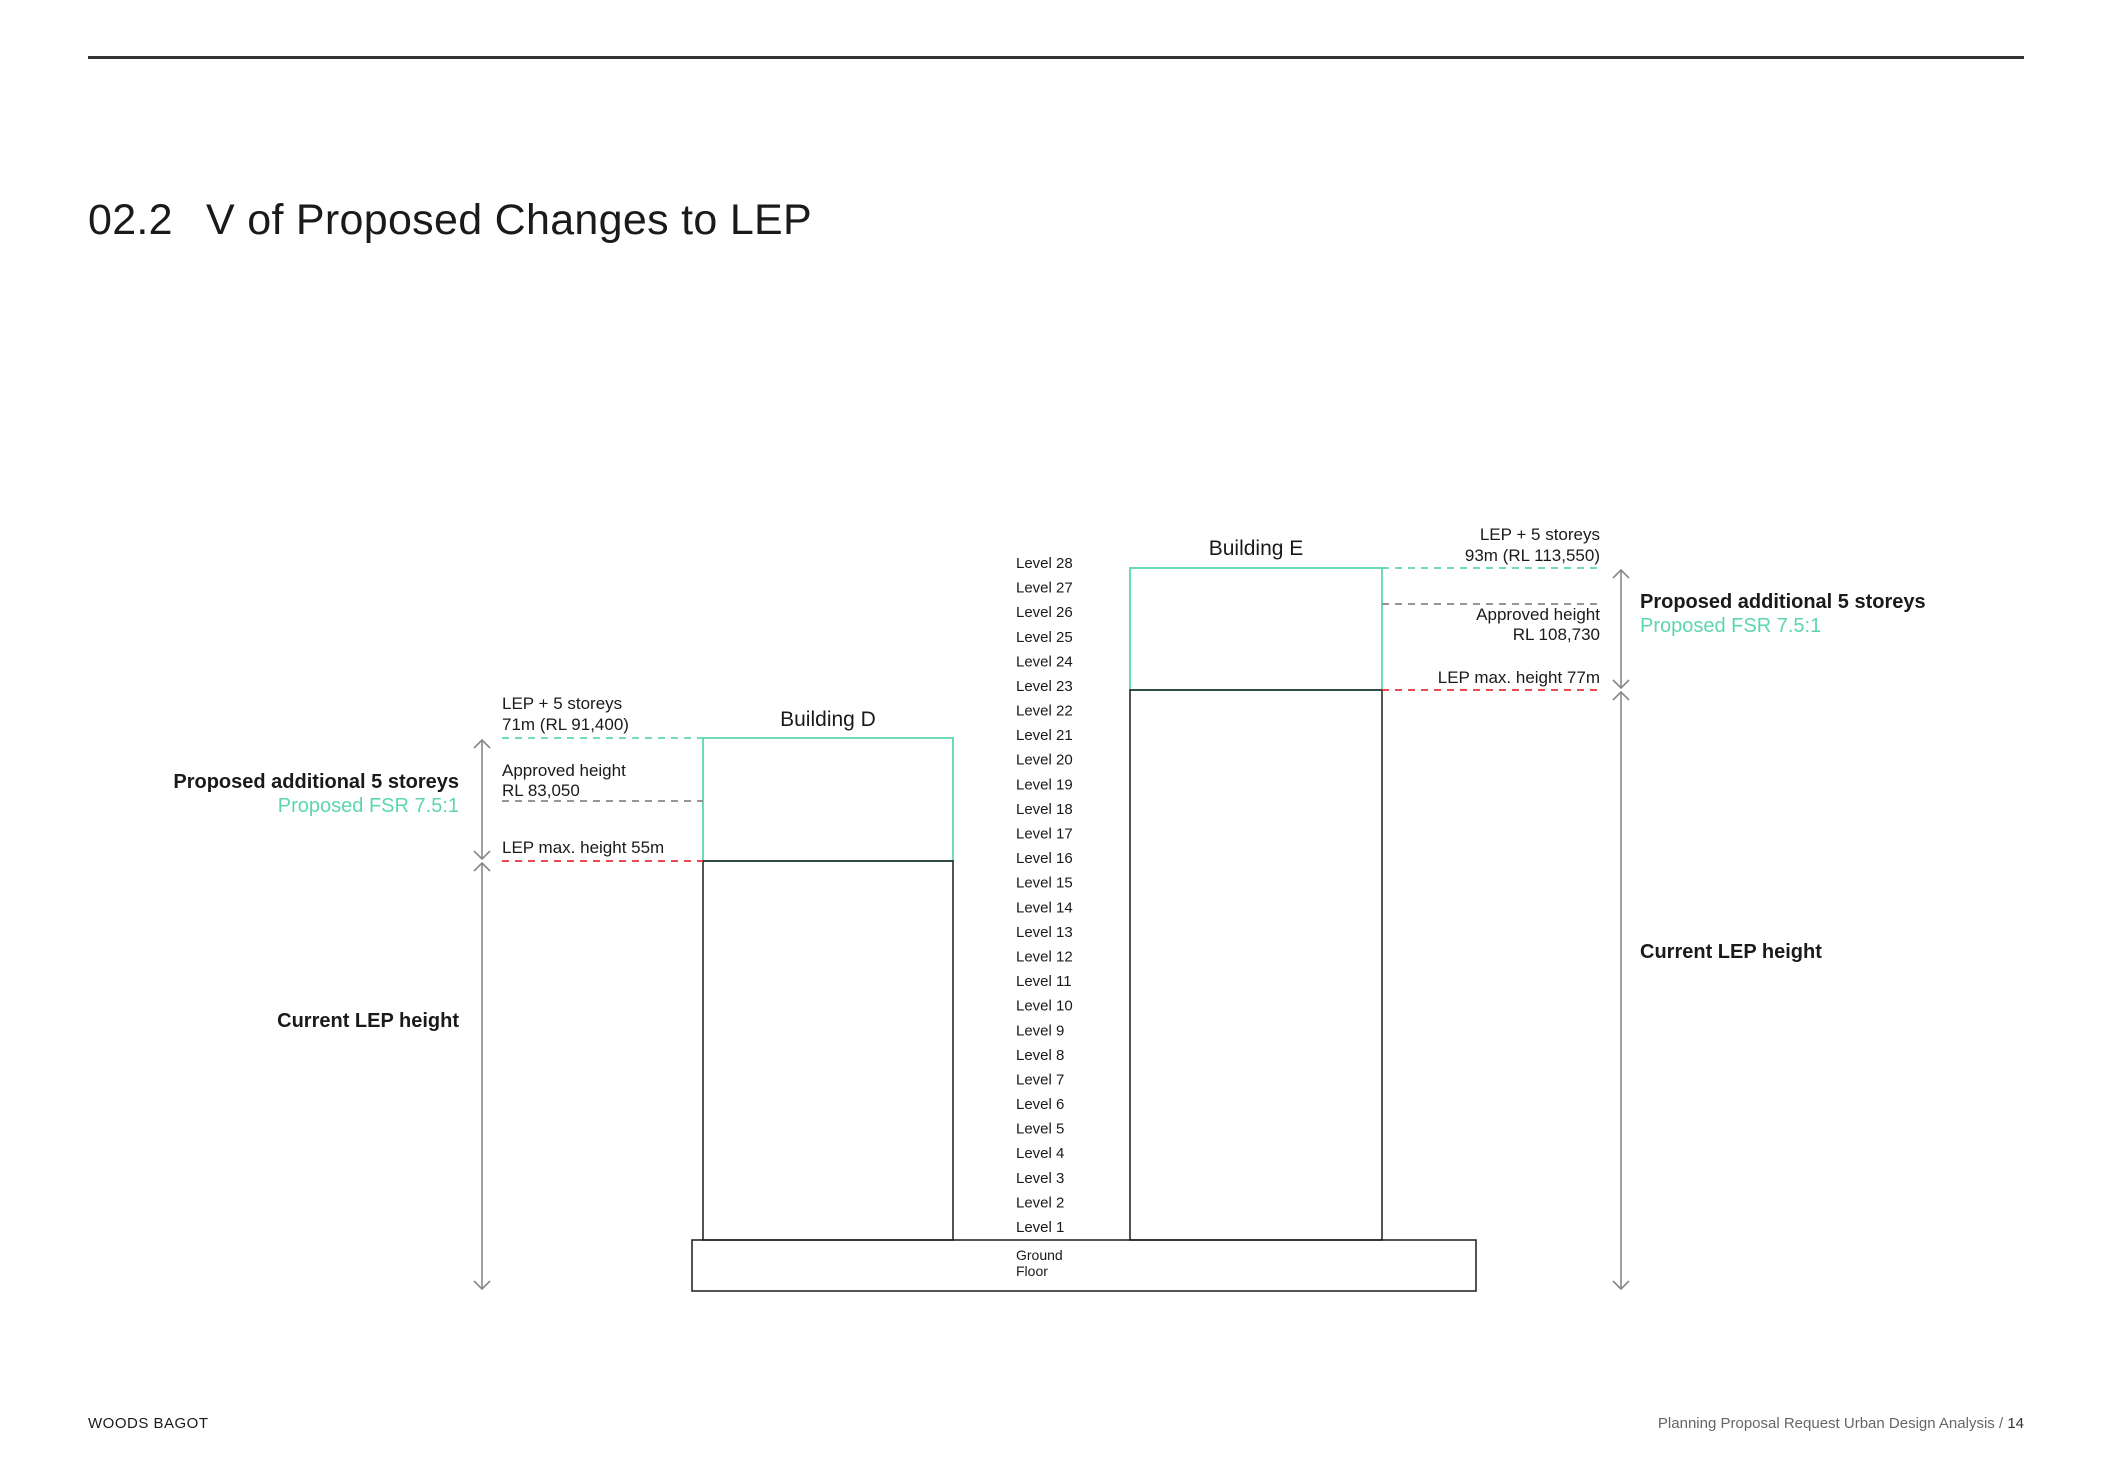 The image size is (2109, 1484). I want to click on building-d-name: Building D, so click(828, 719).